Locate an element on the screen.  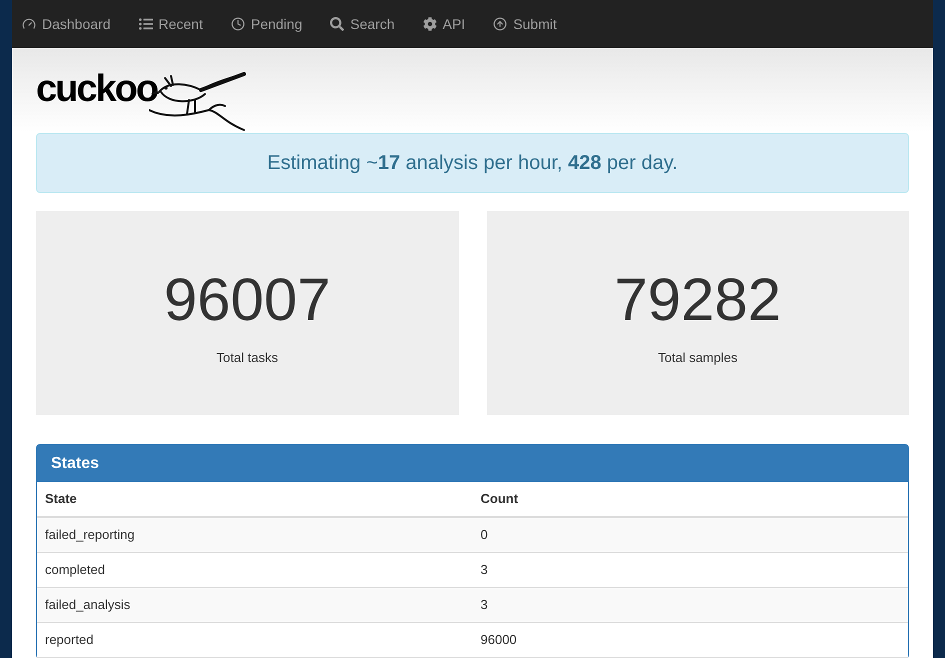
settings-icon is located at coordinates (429, 24).